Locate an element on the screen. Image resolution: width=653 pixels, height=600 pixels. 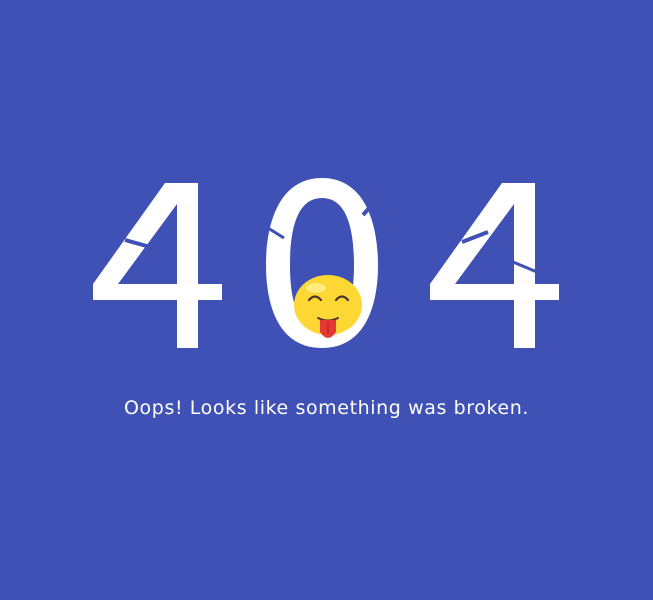
digit-four-left is located at coordinates (157, 265).